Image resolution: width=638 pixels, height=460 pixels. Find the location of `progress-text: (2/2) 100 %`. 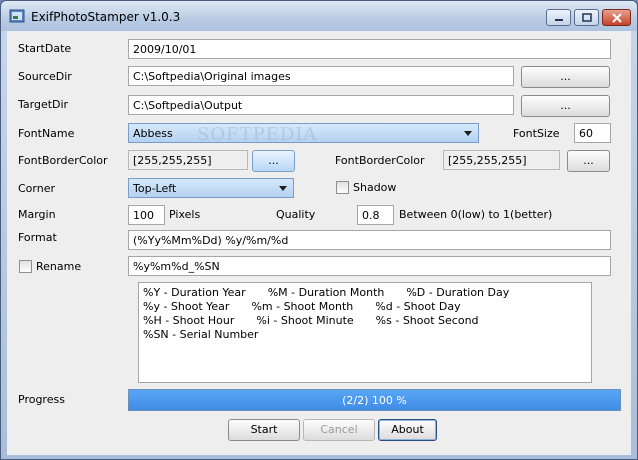

progress-text: (2/2) 100 % is located at coordinates (374, 400).